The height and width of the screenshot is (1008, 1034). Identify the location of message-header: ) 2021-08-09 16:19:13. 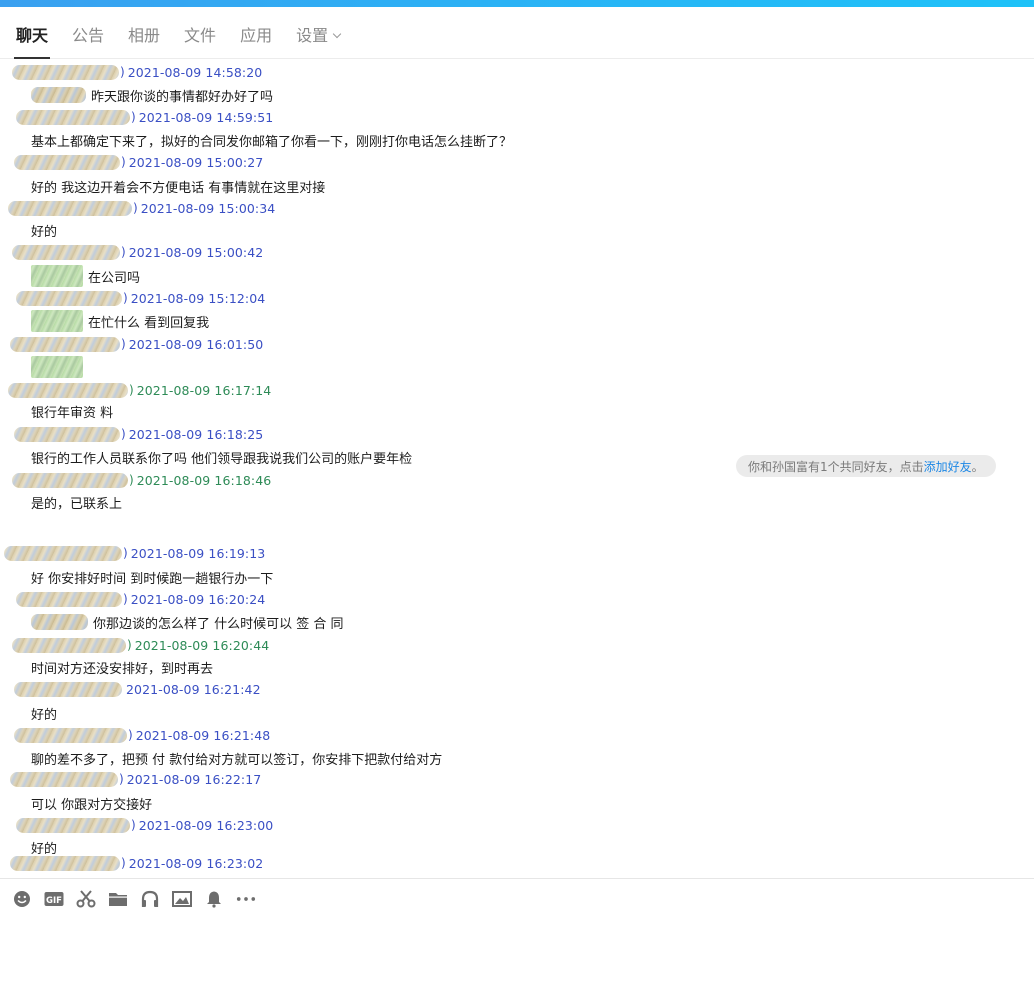
(134, 553).